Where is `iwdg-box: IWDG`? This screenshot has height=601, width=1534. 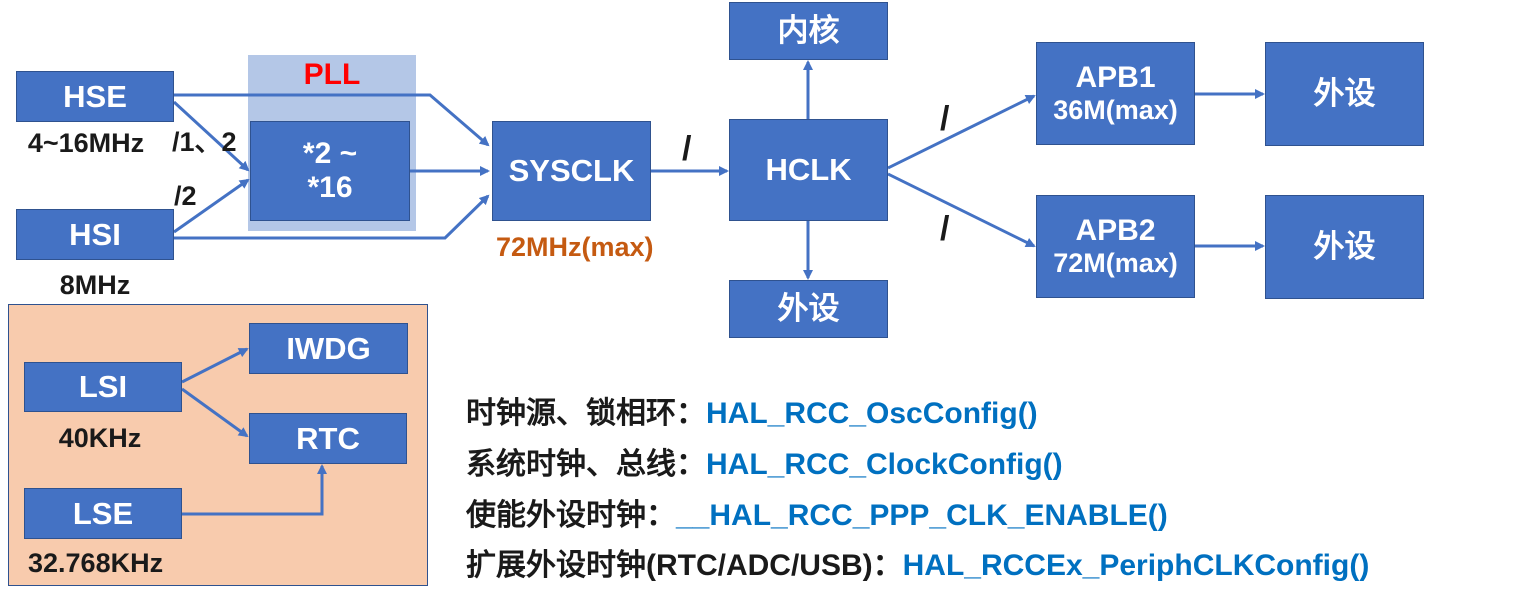
iwdg-box: IWDG is located at coordinates (328, 348).